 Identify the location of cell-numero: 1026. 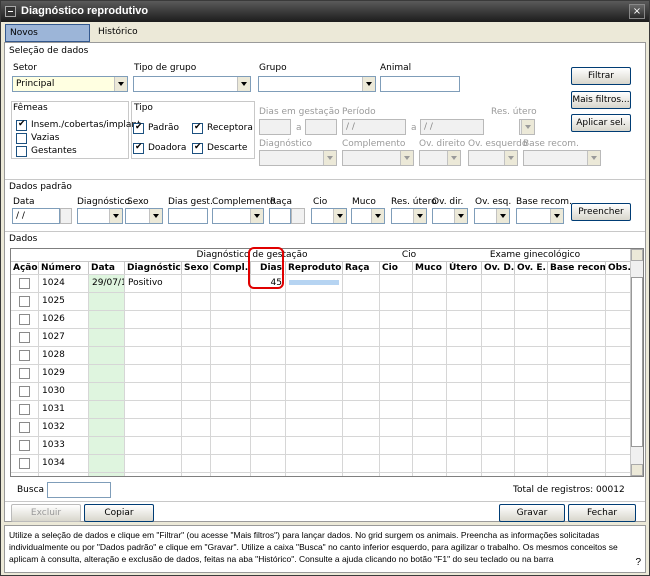
(64, 319).